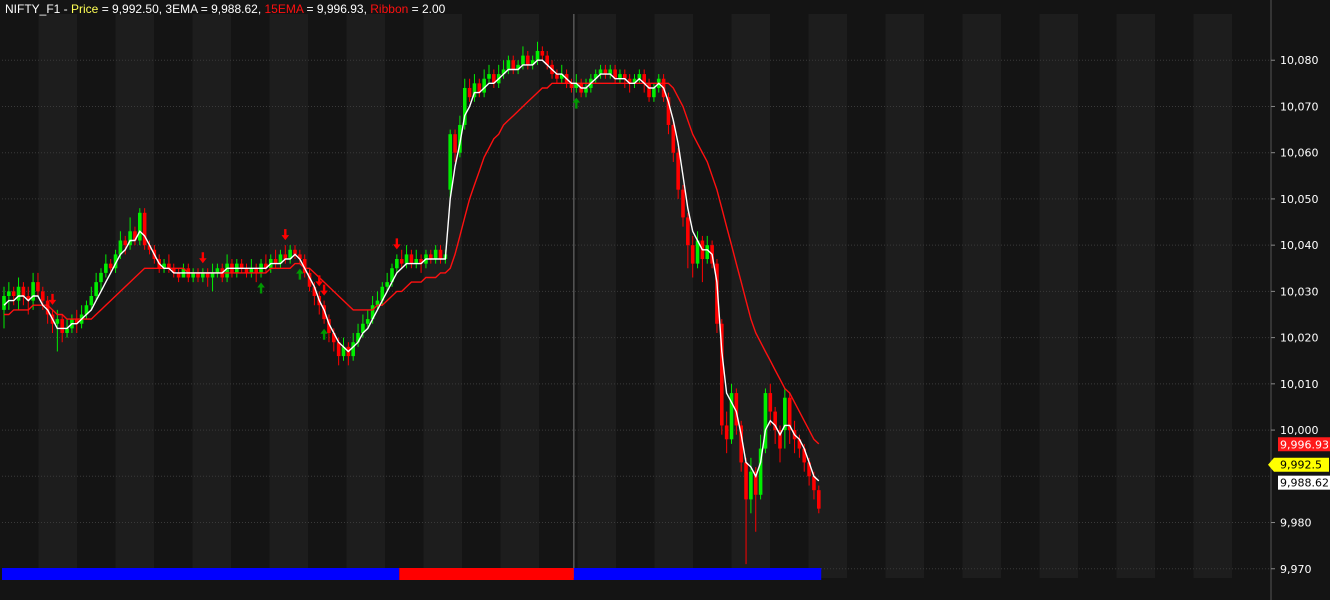  What do you see at coordinates (1299, 384) in the screenshot?
I see `y-tick-label: 10,010` at bounding box center [1299, 384].